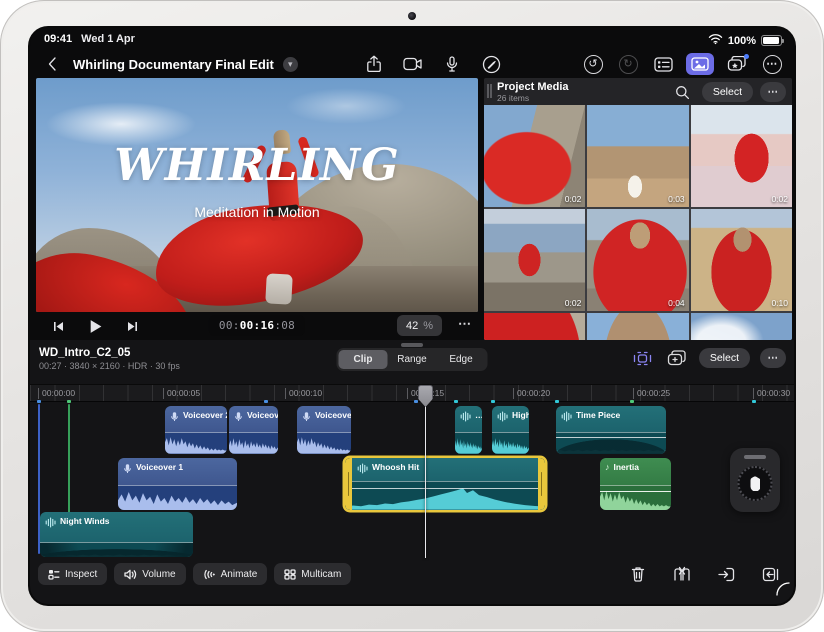 Image resolution: width=824 pixels, height=632 pixels. Describe the element at coordinates (700, 64) in the screenshot. I see `viewer-toggle-button` at that location.